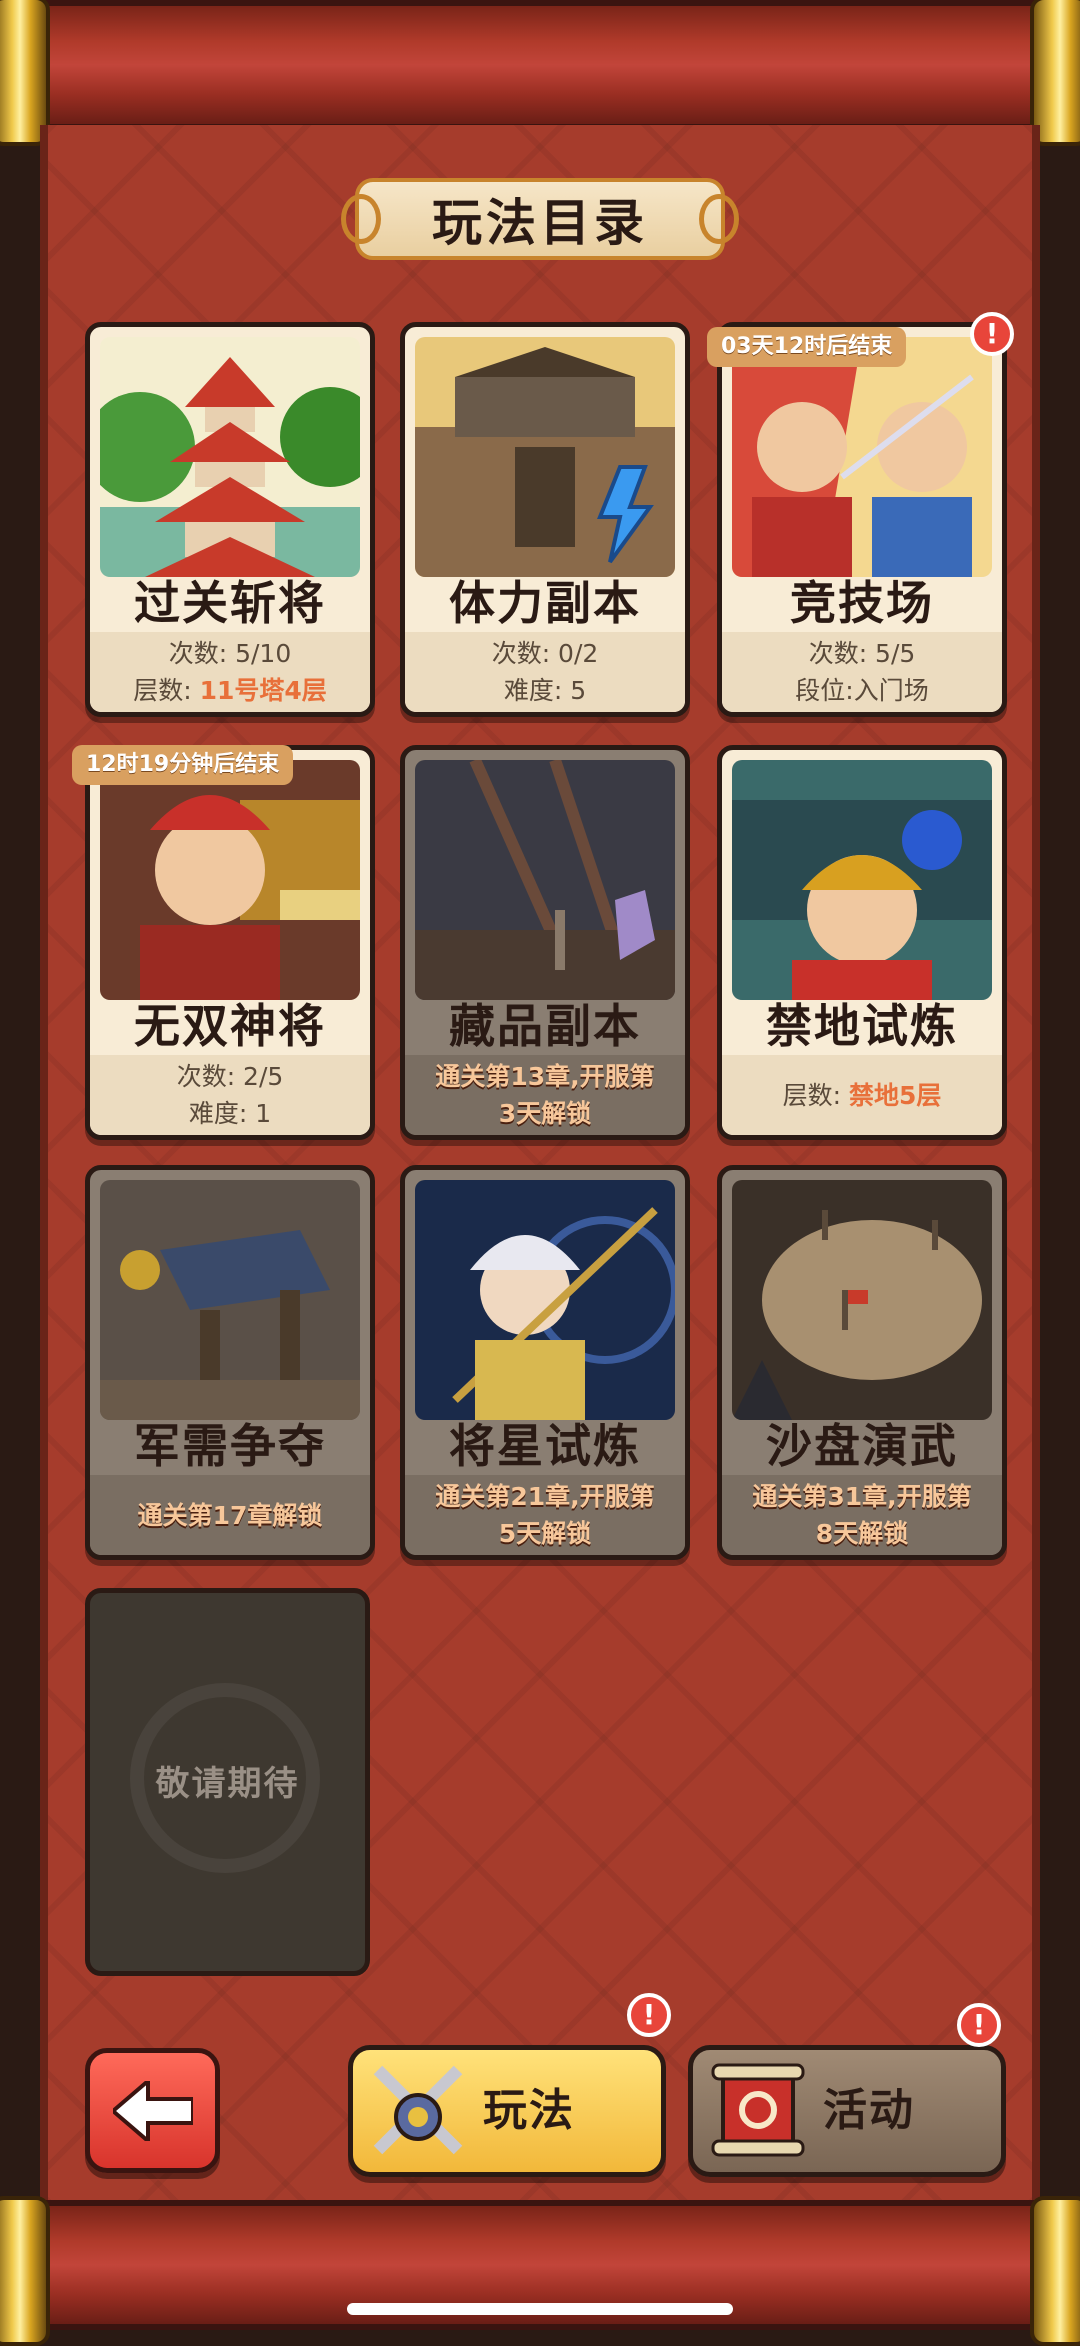 The height and width of the screenshot is (2346, 1080). What do you see at coordinates (862, 457) in the screenshot?
I see `arena-art` at bounding box center [862, 457].